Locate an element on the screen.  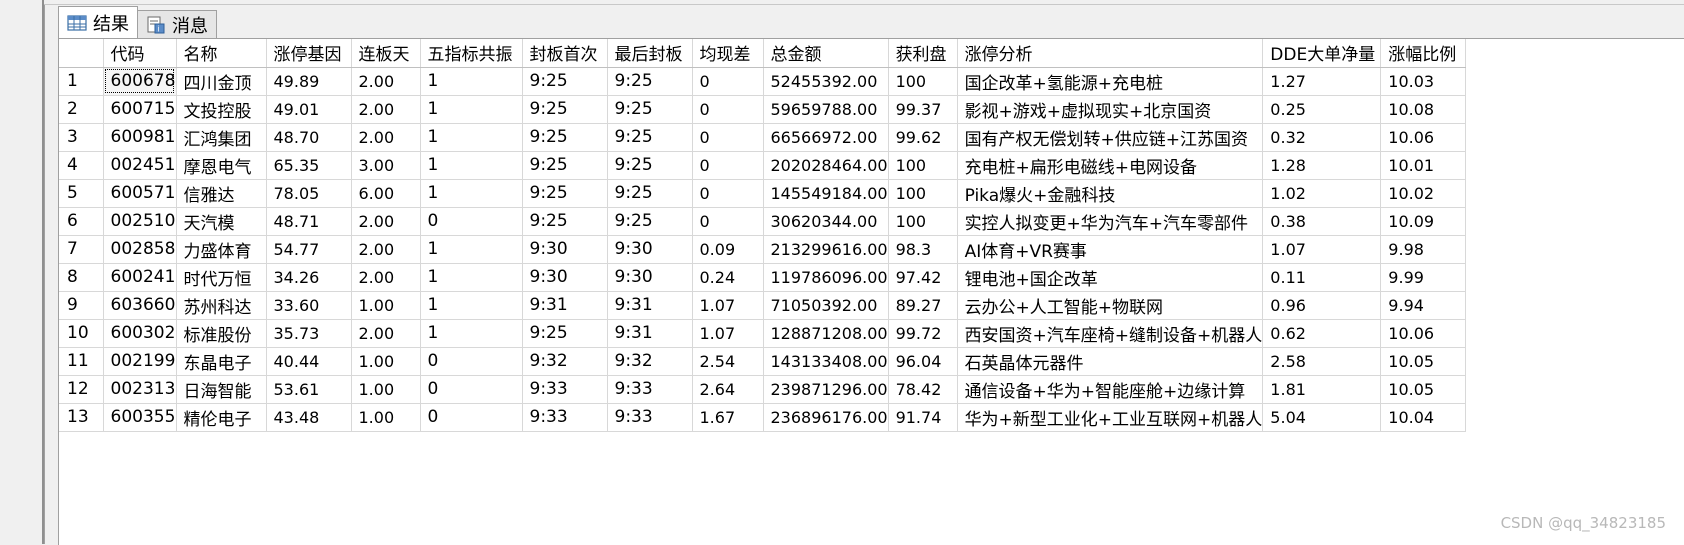
row-number-cell: 11 is located at coordinates (81, 361).